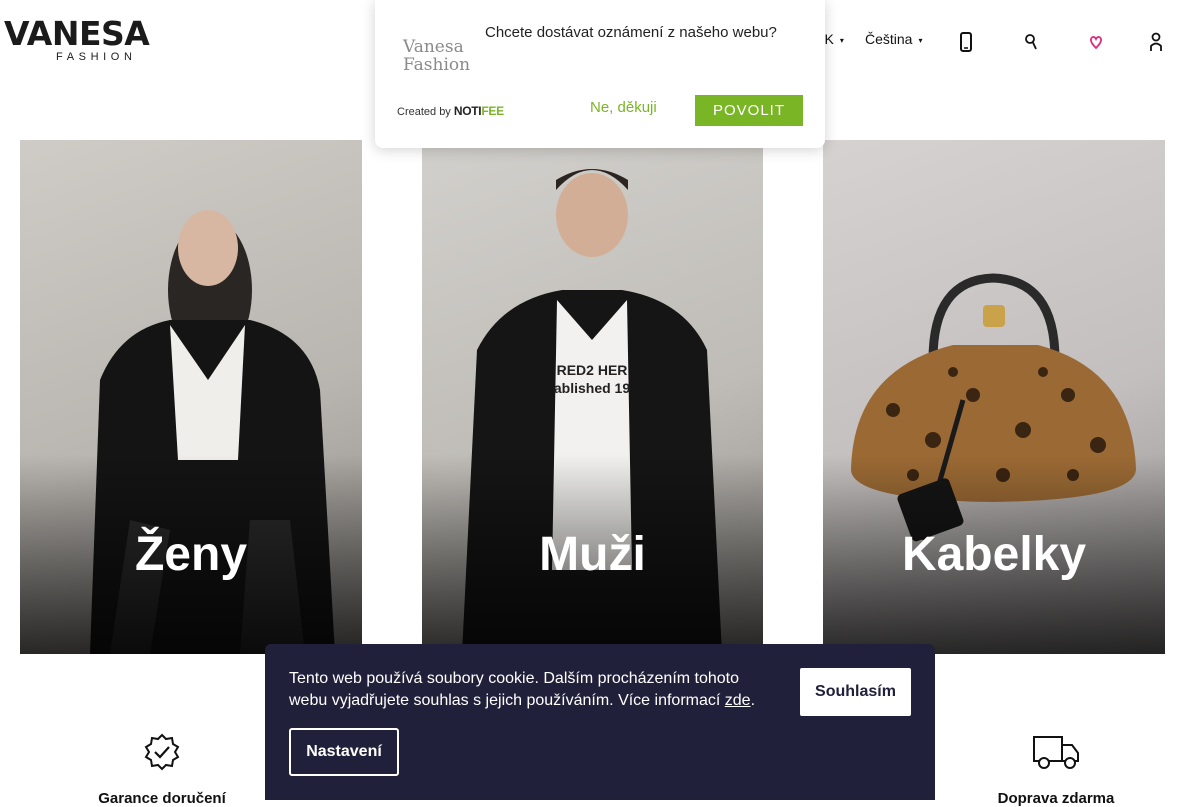 This screenshot has width=1200, height=807. Describe the element at coordinates (889, 39) in the screenshot. I see `language-label: Čeština` at that location.